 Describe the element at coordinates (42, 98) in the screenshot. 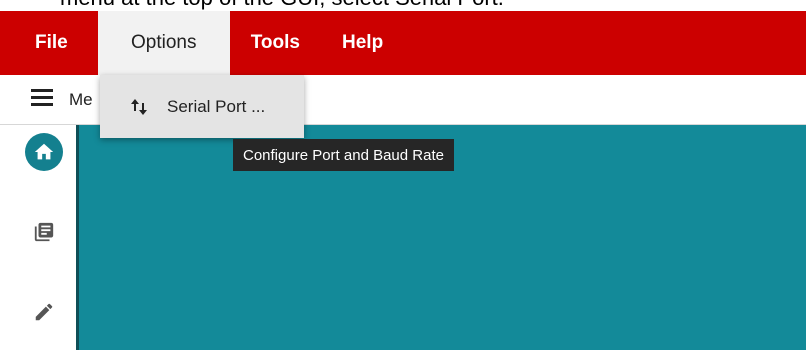

I see `hamburger-menu-icon` at that location.